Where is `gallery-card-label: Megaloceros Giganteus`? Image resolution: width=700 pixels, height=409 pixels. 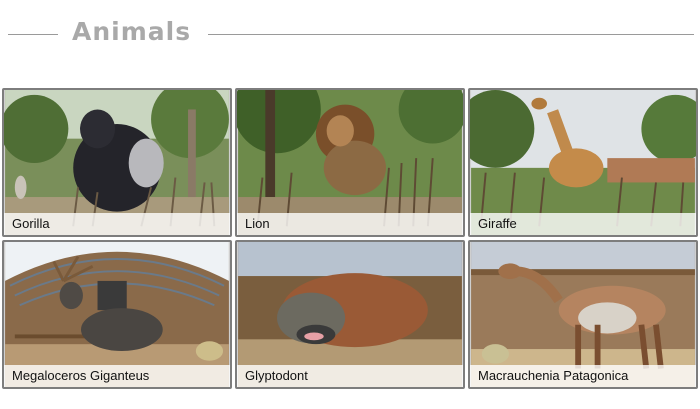 gallery-card-label: Megaloceros Giganteus is located at coordinates (117, 376).